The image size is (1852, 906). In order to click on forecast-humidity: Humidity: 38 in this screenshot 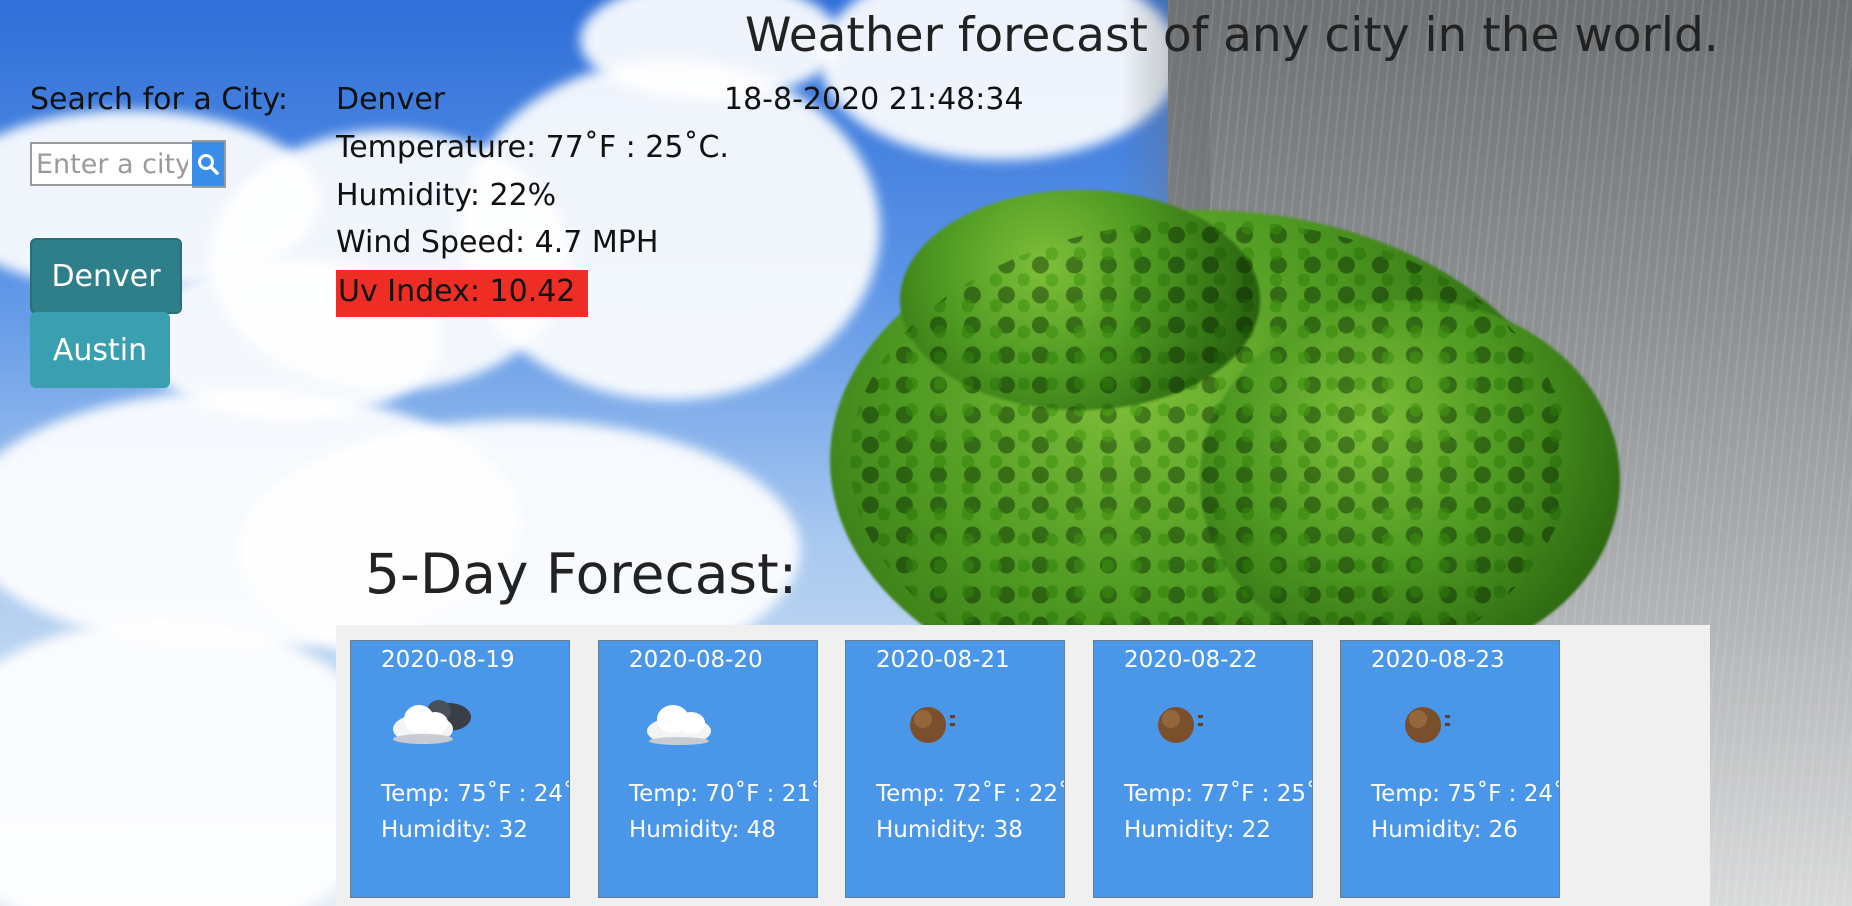, I will do `click(949, 830)`.